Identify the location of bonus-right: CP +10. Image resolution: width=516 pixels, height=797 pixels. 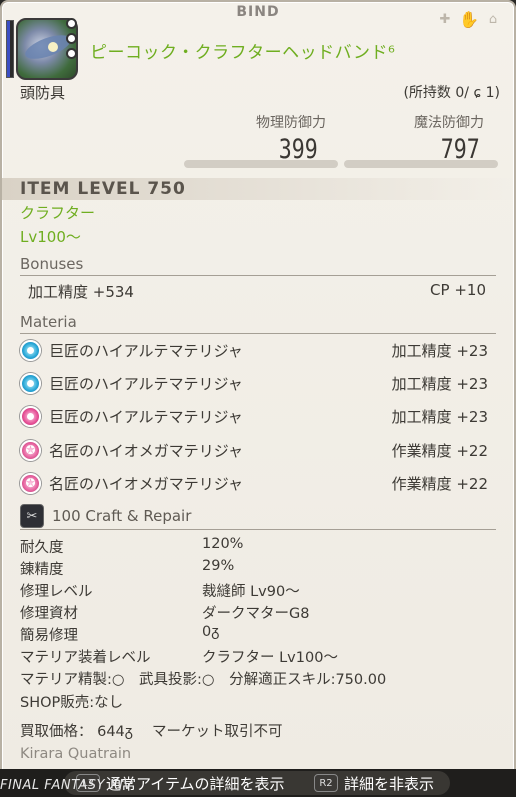
(458, 290).